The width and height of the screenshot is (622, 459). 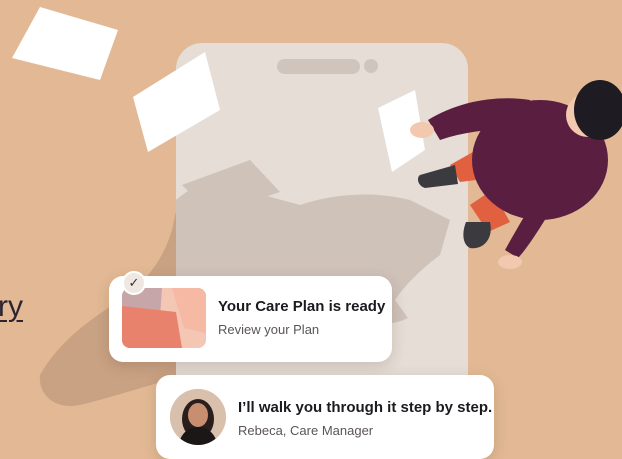 What do you see at coordinates (371, 66) in the screenshot?
I see `phone-camera` at bounding box center [371, 66].